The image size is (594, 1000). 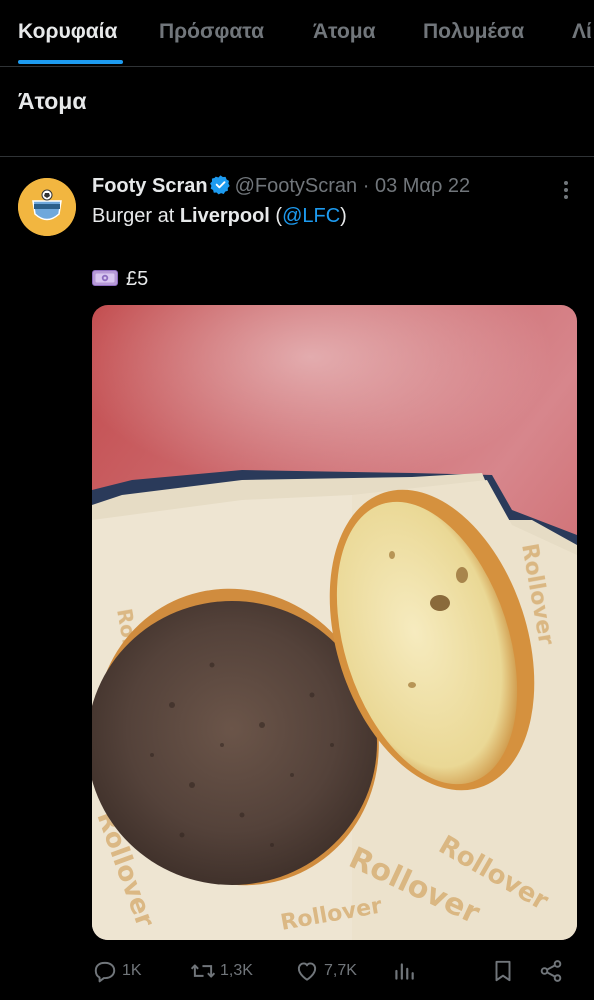 What do you see at coordinates (137, 279) in the screenshot?
I see `price-value: £5` at bounding box center [137, 279].